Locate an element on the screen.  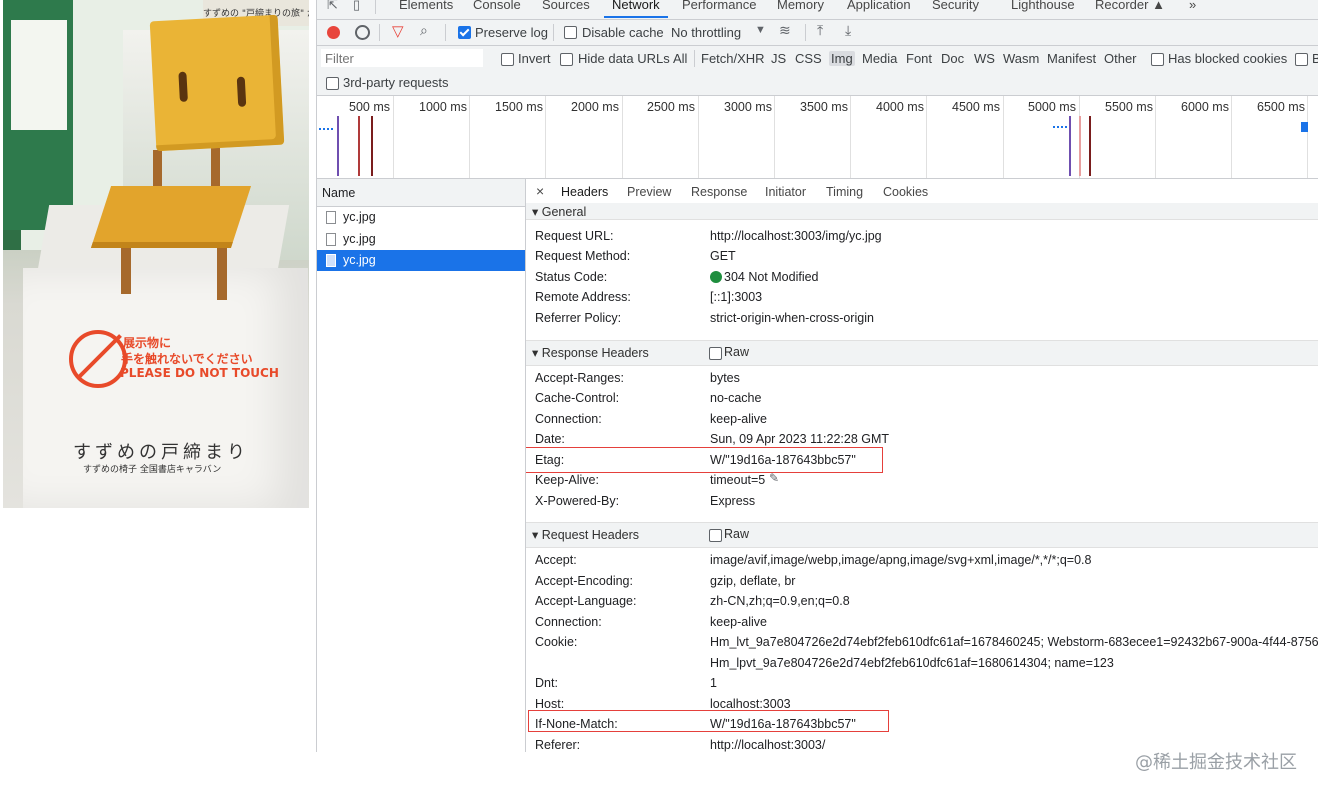
request-row-selected: yc.jpg is located at coordinates (421, 260).